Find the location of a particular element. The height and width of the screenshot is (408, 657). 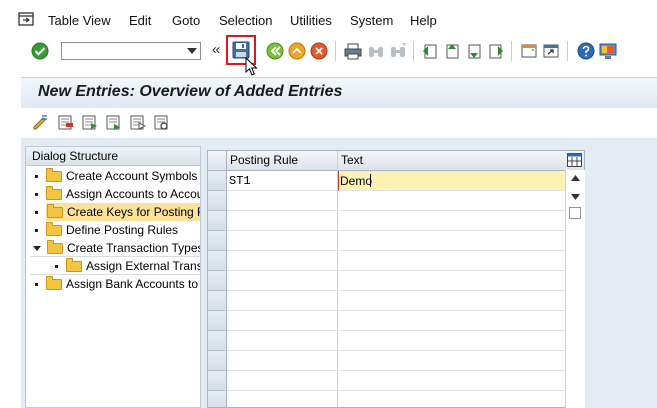

expand-arrow-icon is located at coordinates (37, 249).